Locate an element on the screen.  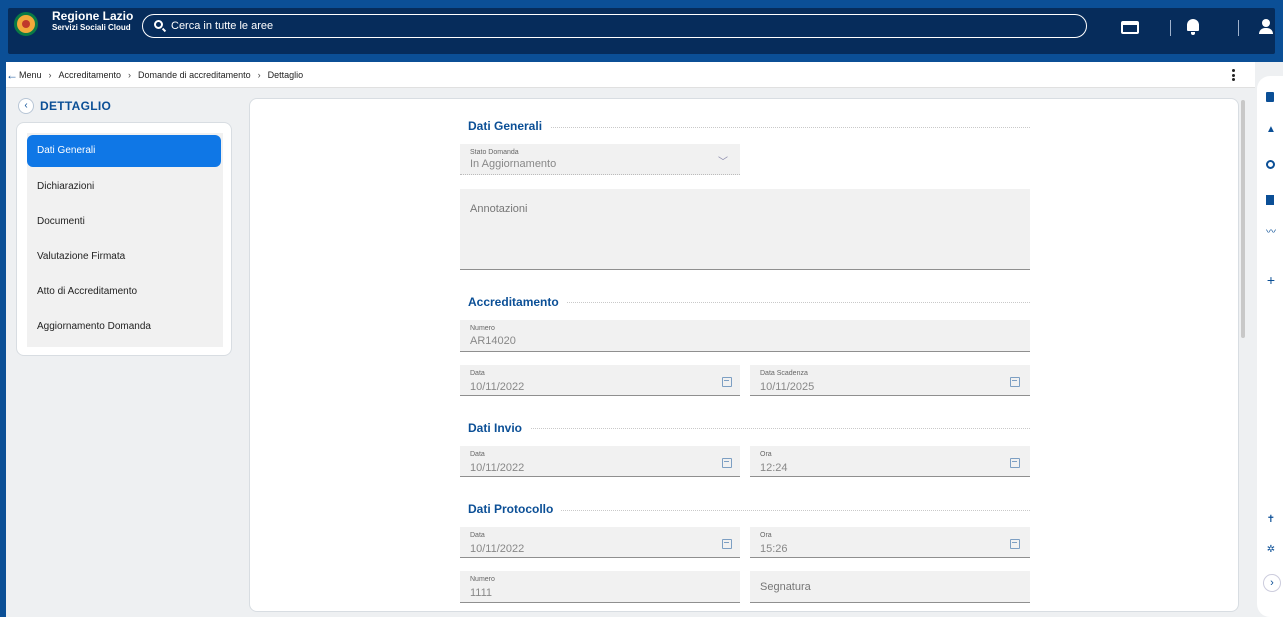
dashboard-icon: ▲ is located at coordinates (1271, 130).